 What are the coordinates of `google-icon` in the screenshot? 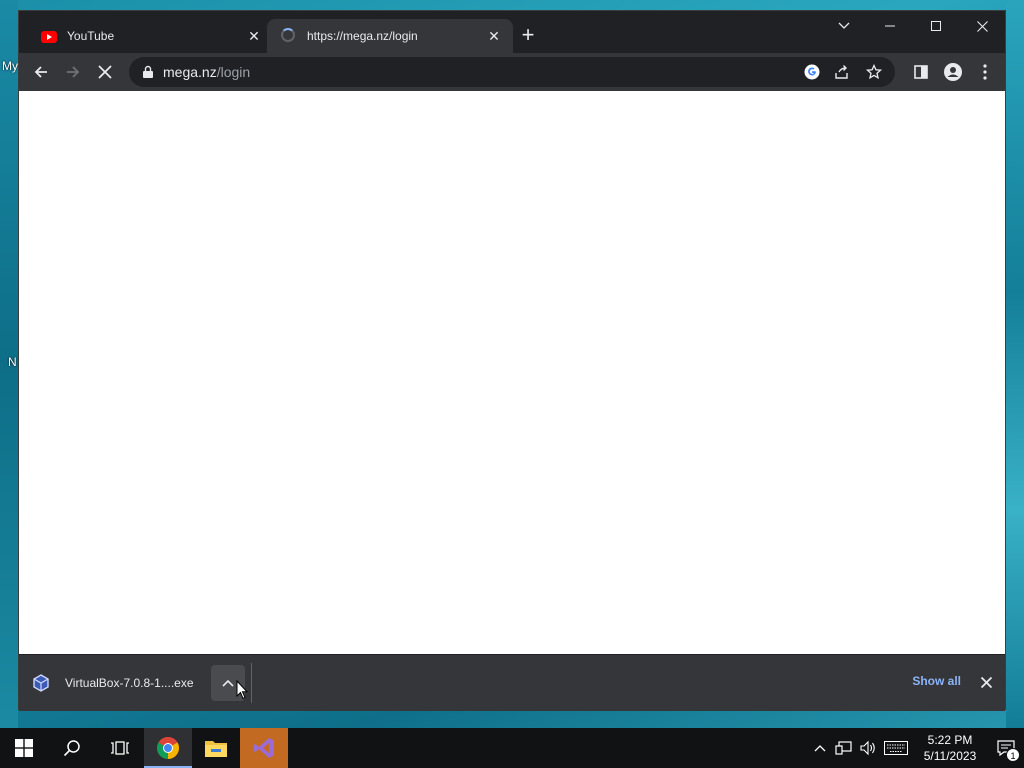 It's located at (812, 72).